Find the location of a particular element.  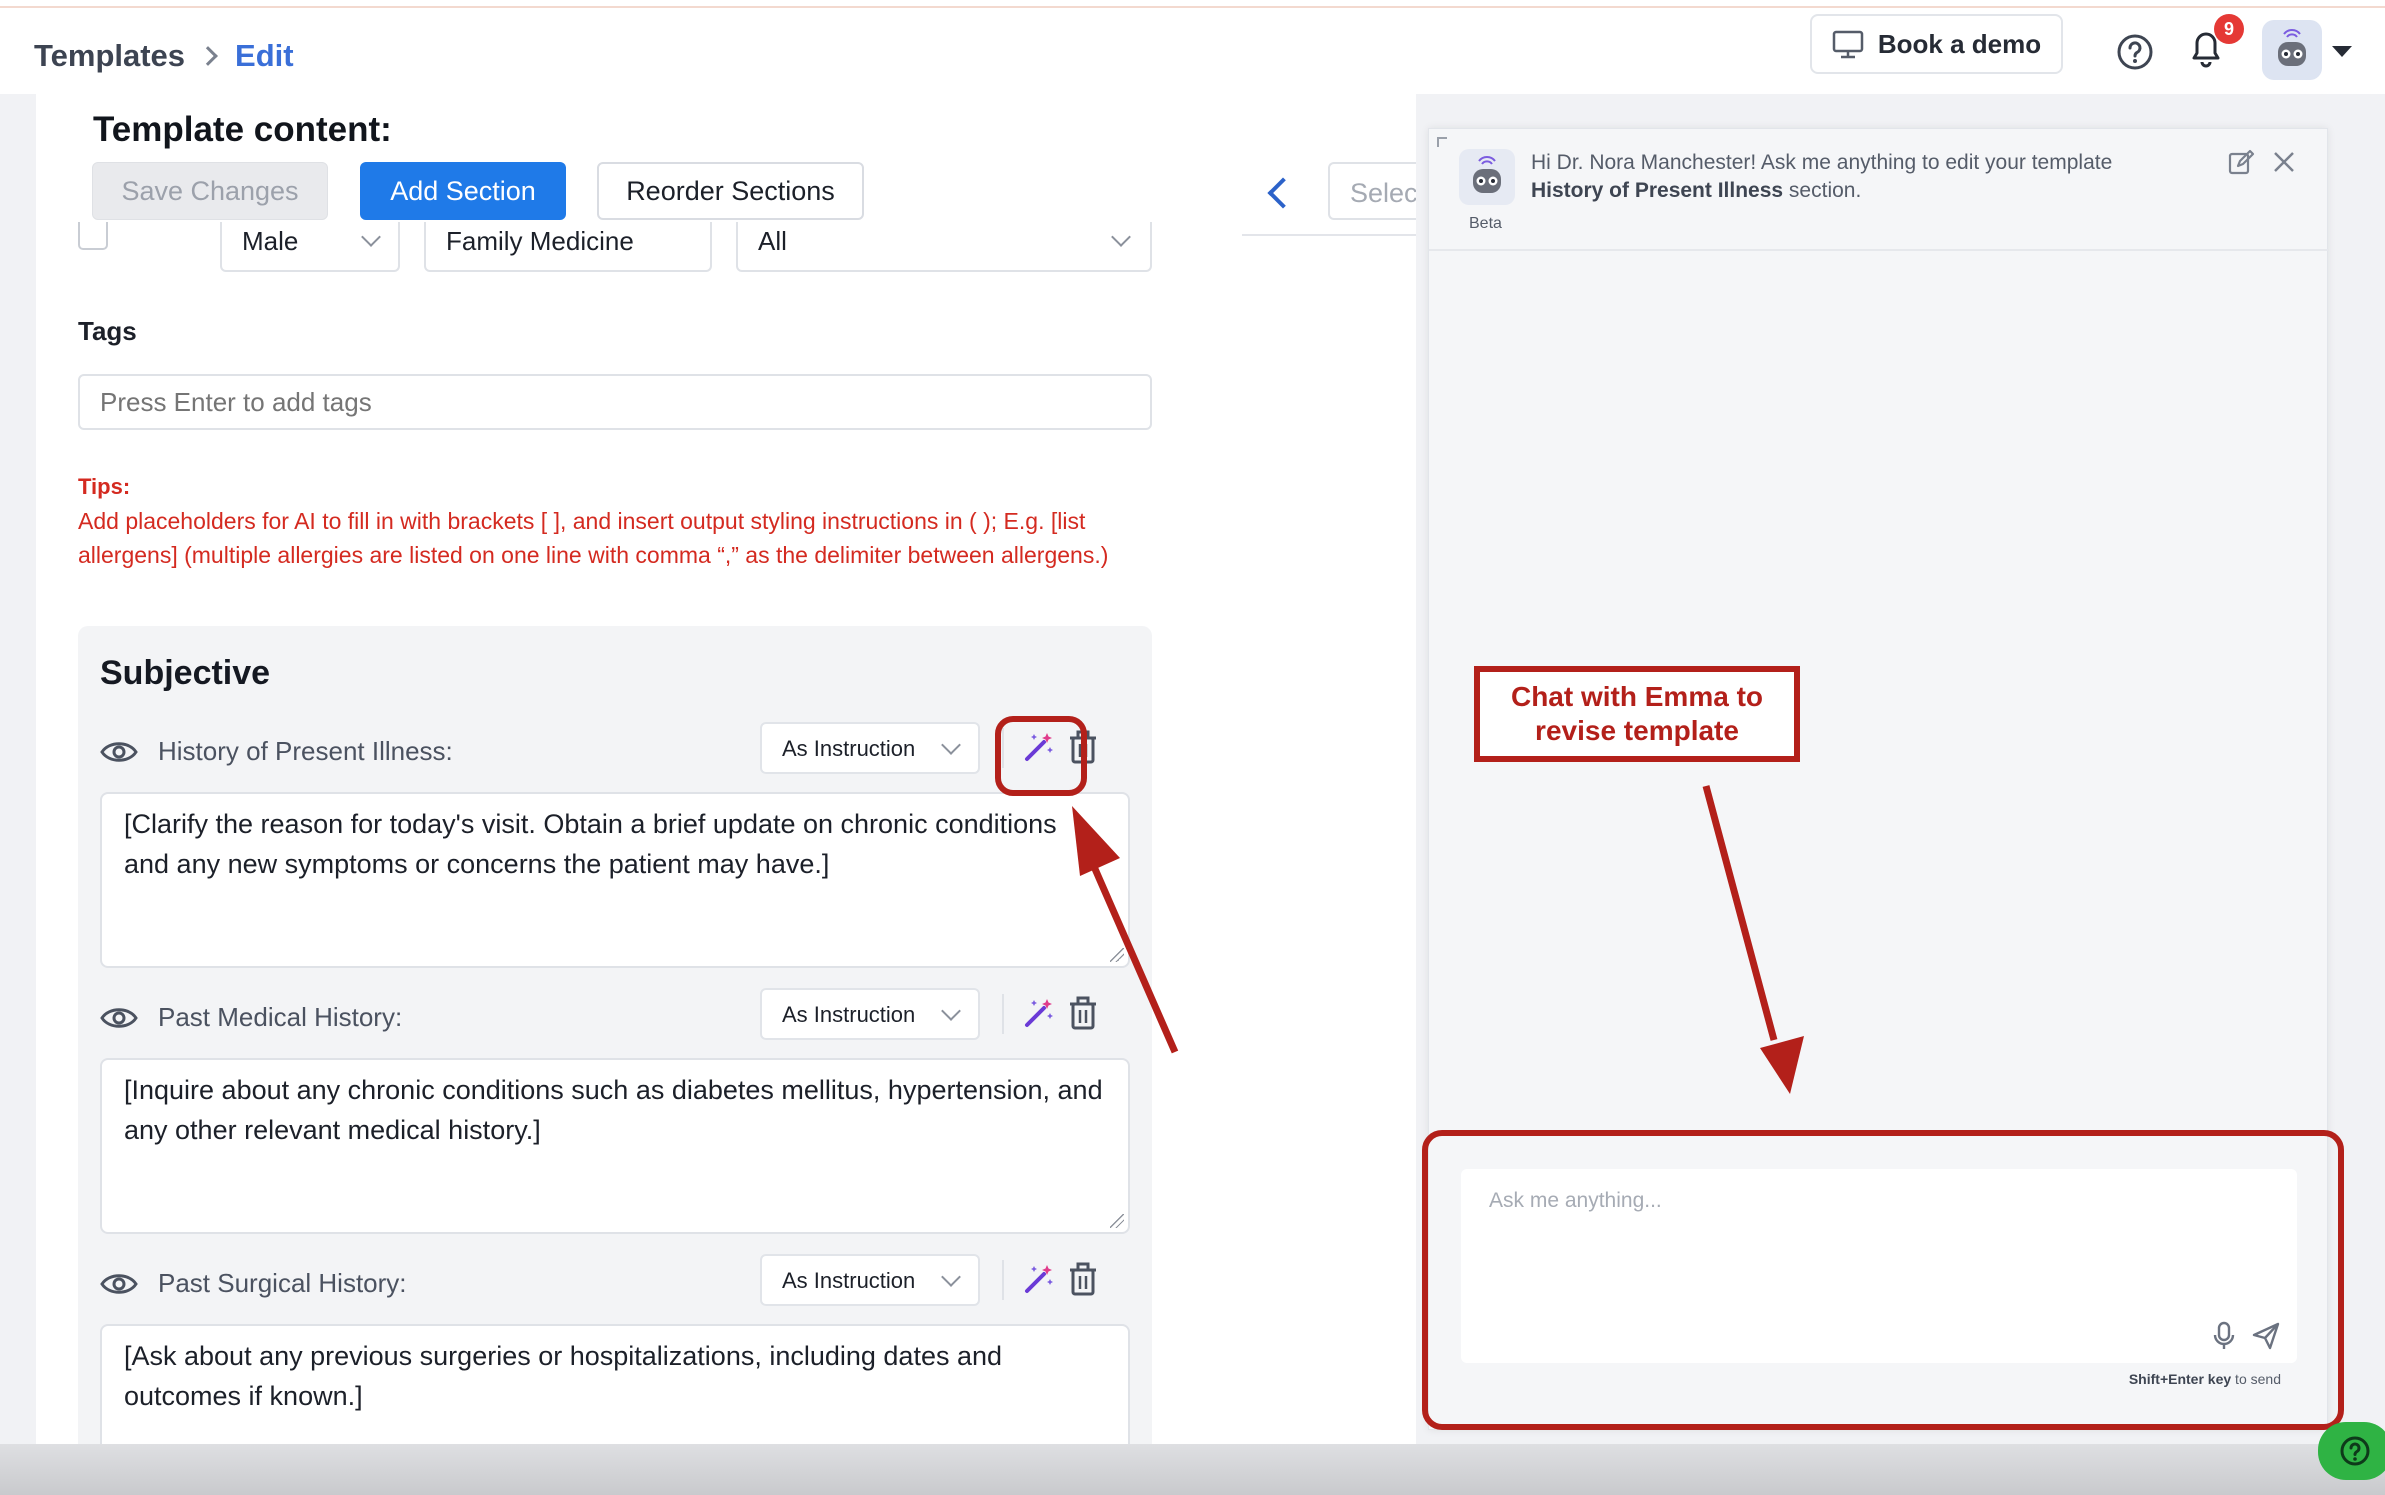

book-demo-button: Book a demo is located at coordinates (1936, 44).